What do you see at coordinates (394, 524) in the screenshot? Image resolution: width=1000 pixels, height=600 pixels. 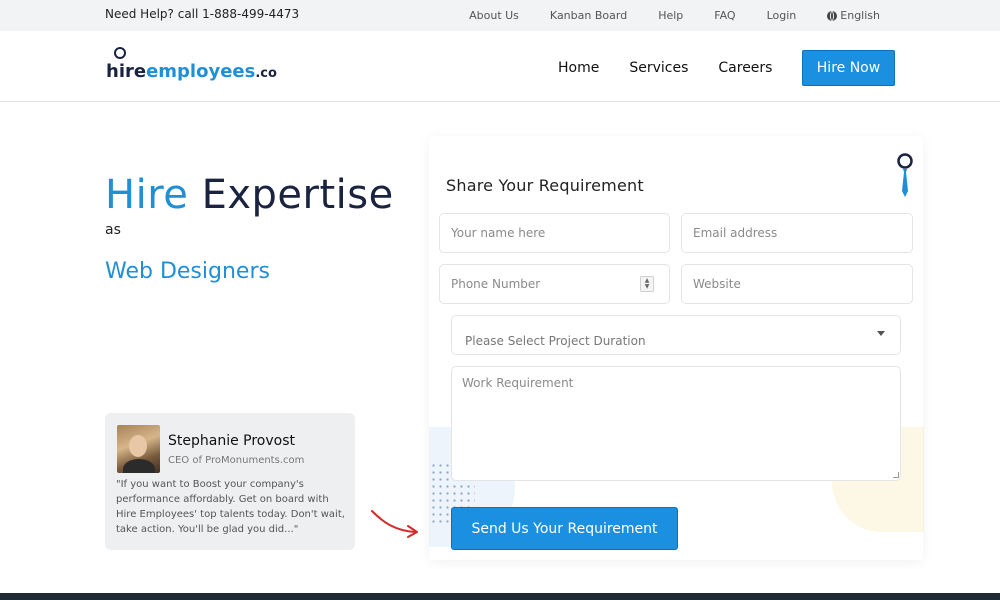 I see `curved-arrow-icon` at bounding box center [394, 524].